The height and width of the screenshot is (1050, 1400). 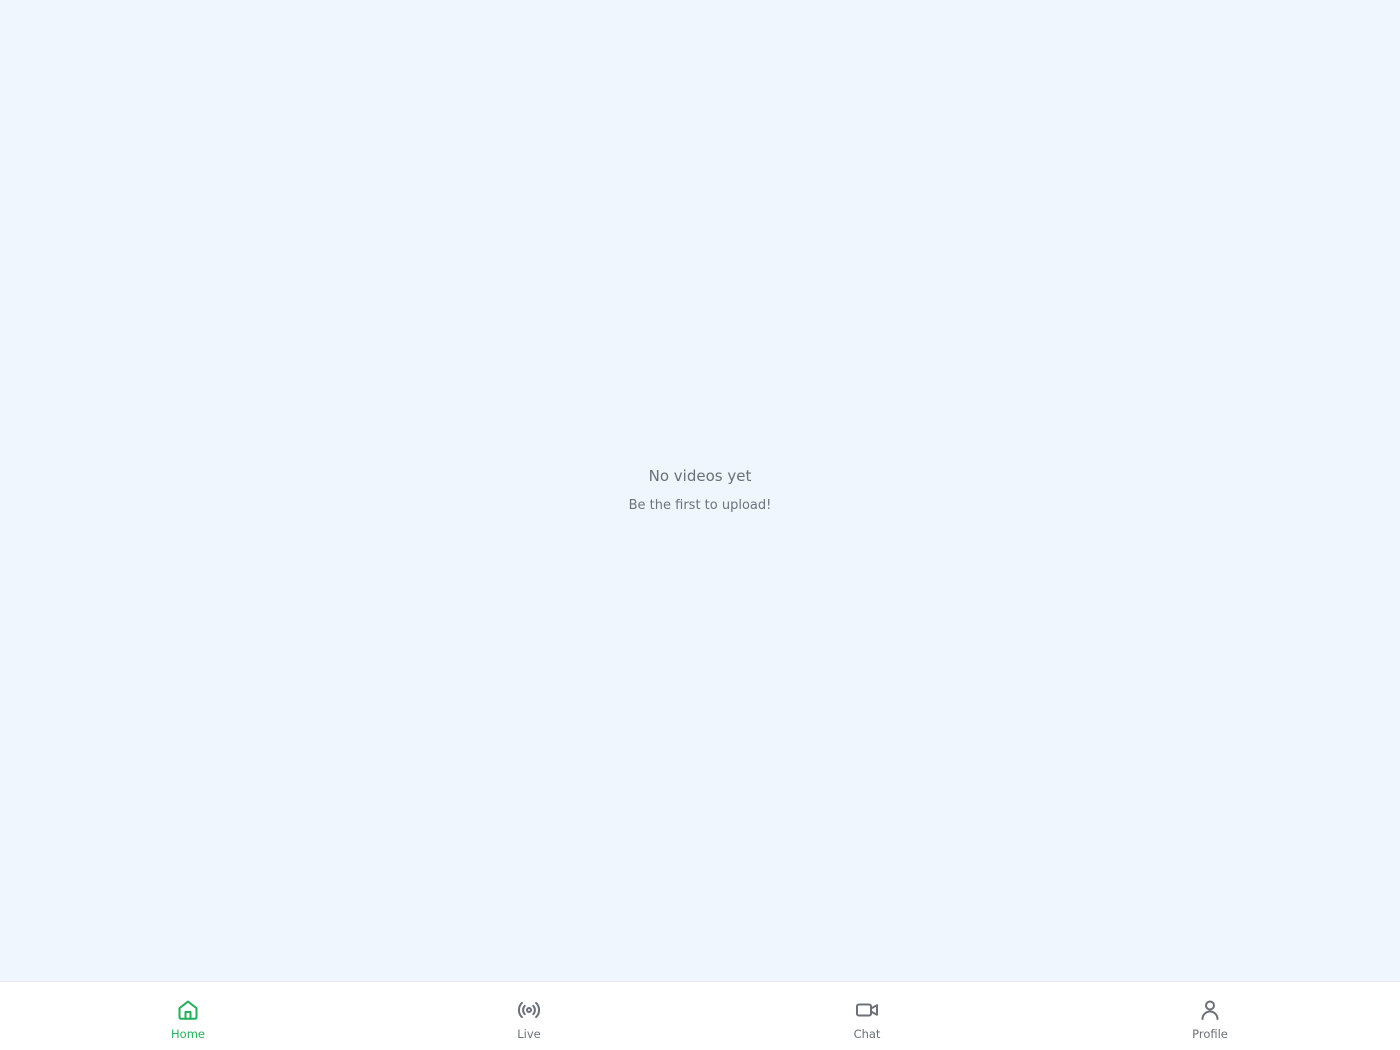 I want to click on nav-label-home: Home, so click(x=188, y=1034).